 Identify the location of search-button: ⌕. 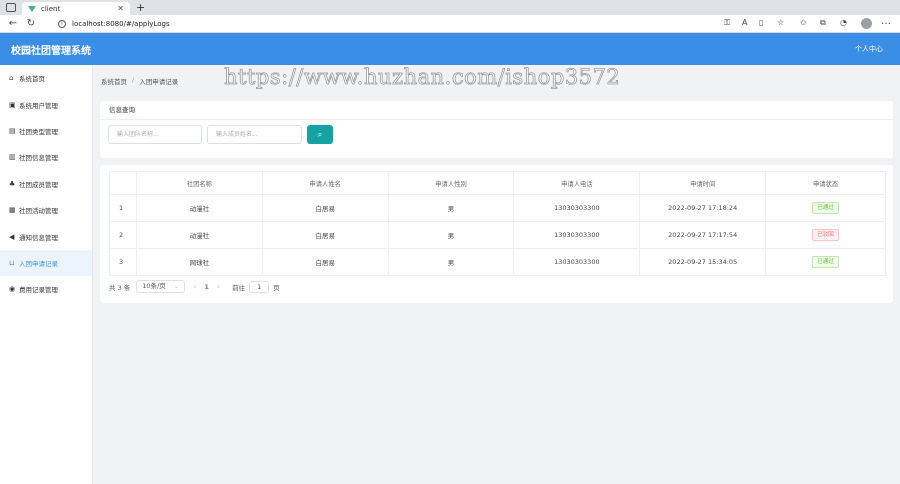
(320, 134).